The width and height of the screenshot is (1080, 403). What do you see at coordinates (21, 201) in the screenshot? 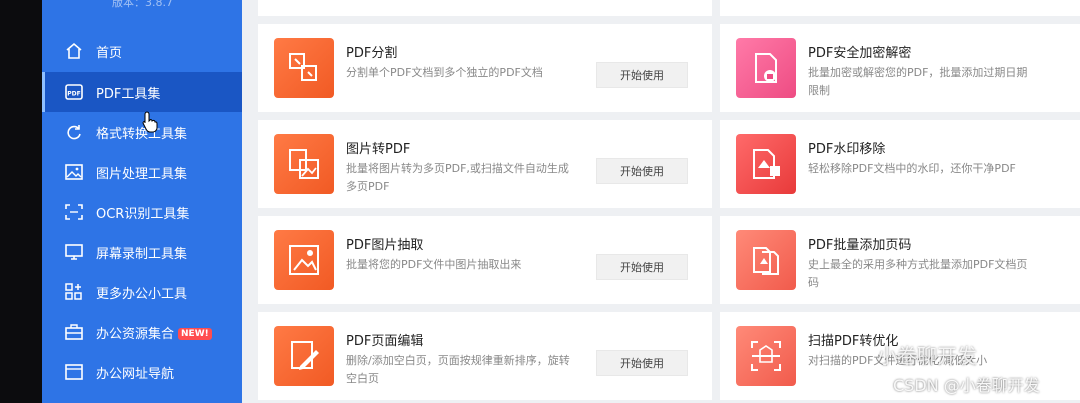
I see `window-left-edge` at bounding box center [21, 201].